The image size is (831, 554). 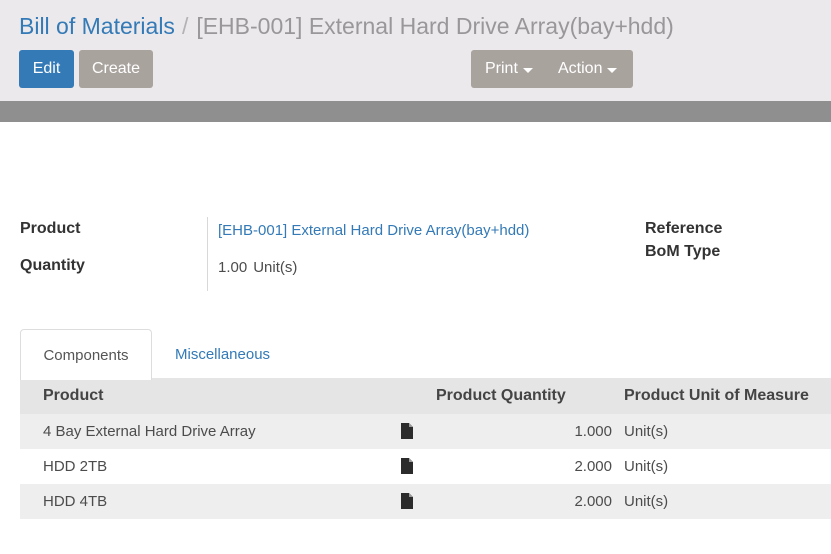 I want to click on action-dropdown: Action, so click(x=589, y=69).